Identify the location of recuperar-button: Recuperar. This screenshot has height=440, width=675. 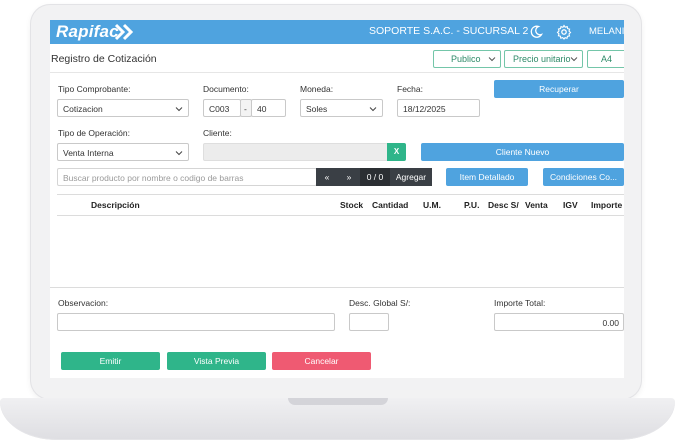
(559, 89).